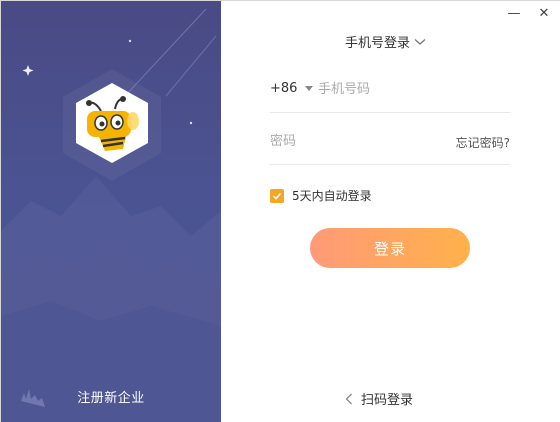 This screenshot has width=560, height=422. Describe the element at coordinates (390, 248) in the screenshot. I see `login-button: 登录` at that location.